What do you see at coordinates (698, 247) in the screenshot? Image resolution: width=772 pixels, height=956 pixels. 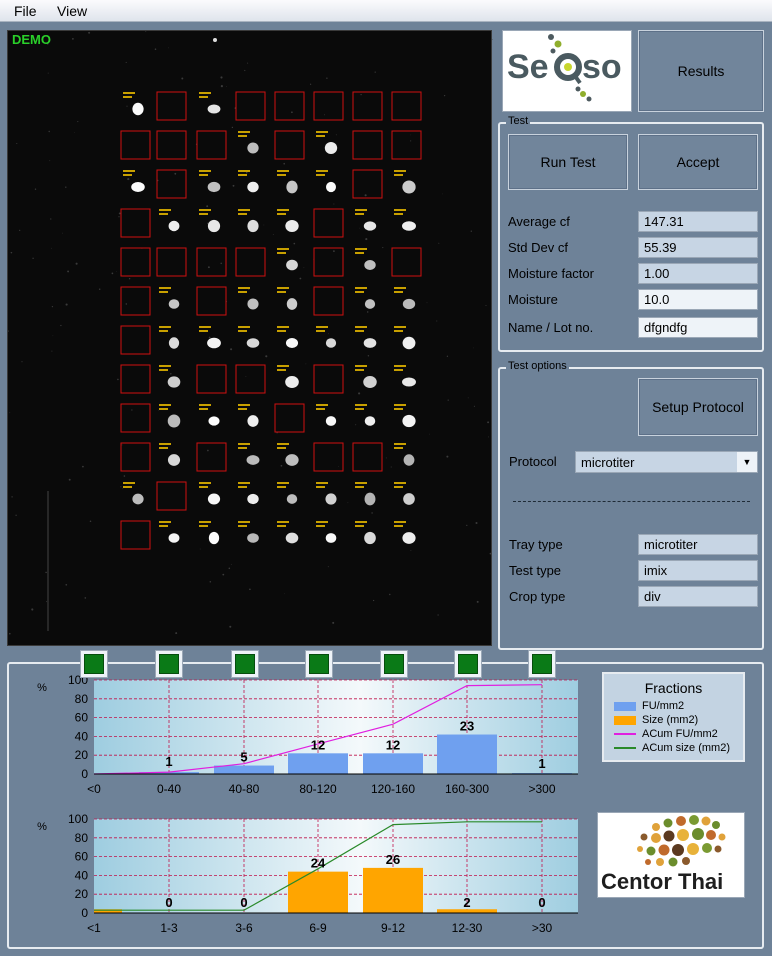 I see `std-dev-cf-field: 55.39` at bounding box center [698, 247].